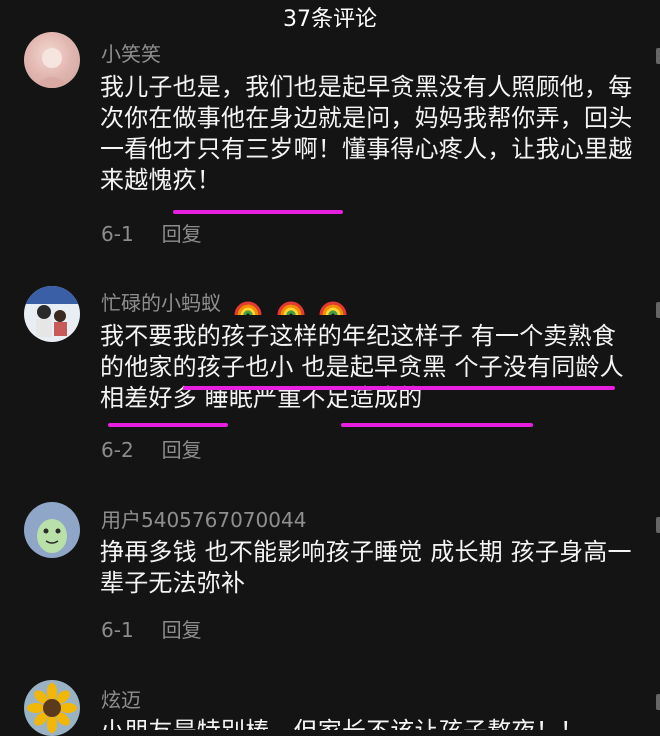 The image size is (660, 736). I want to click on comment-username: 用户5405767070044, so click(203, 518).